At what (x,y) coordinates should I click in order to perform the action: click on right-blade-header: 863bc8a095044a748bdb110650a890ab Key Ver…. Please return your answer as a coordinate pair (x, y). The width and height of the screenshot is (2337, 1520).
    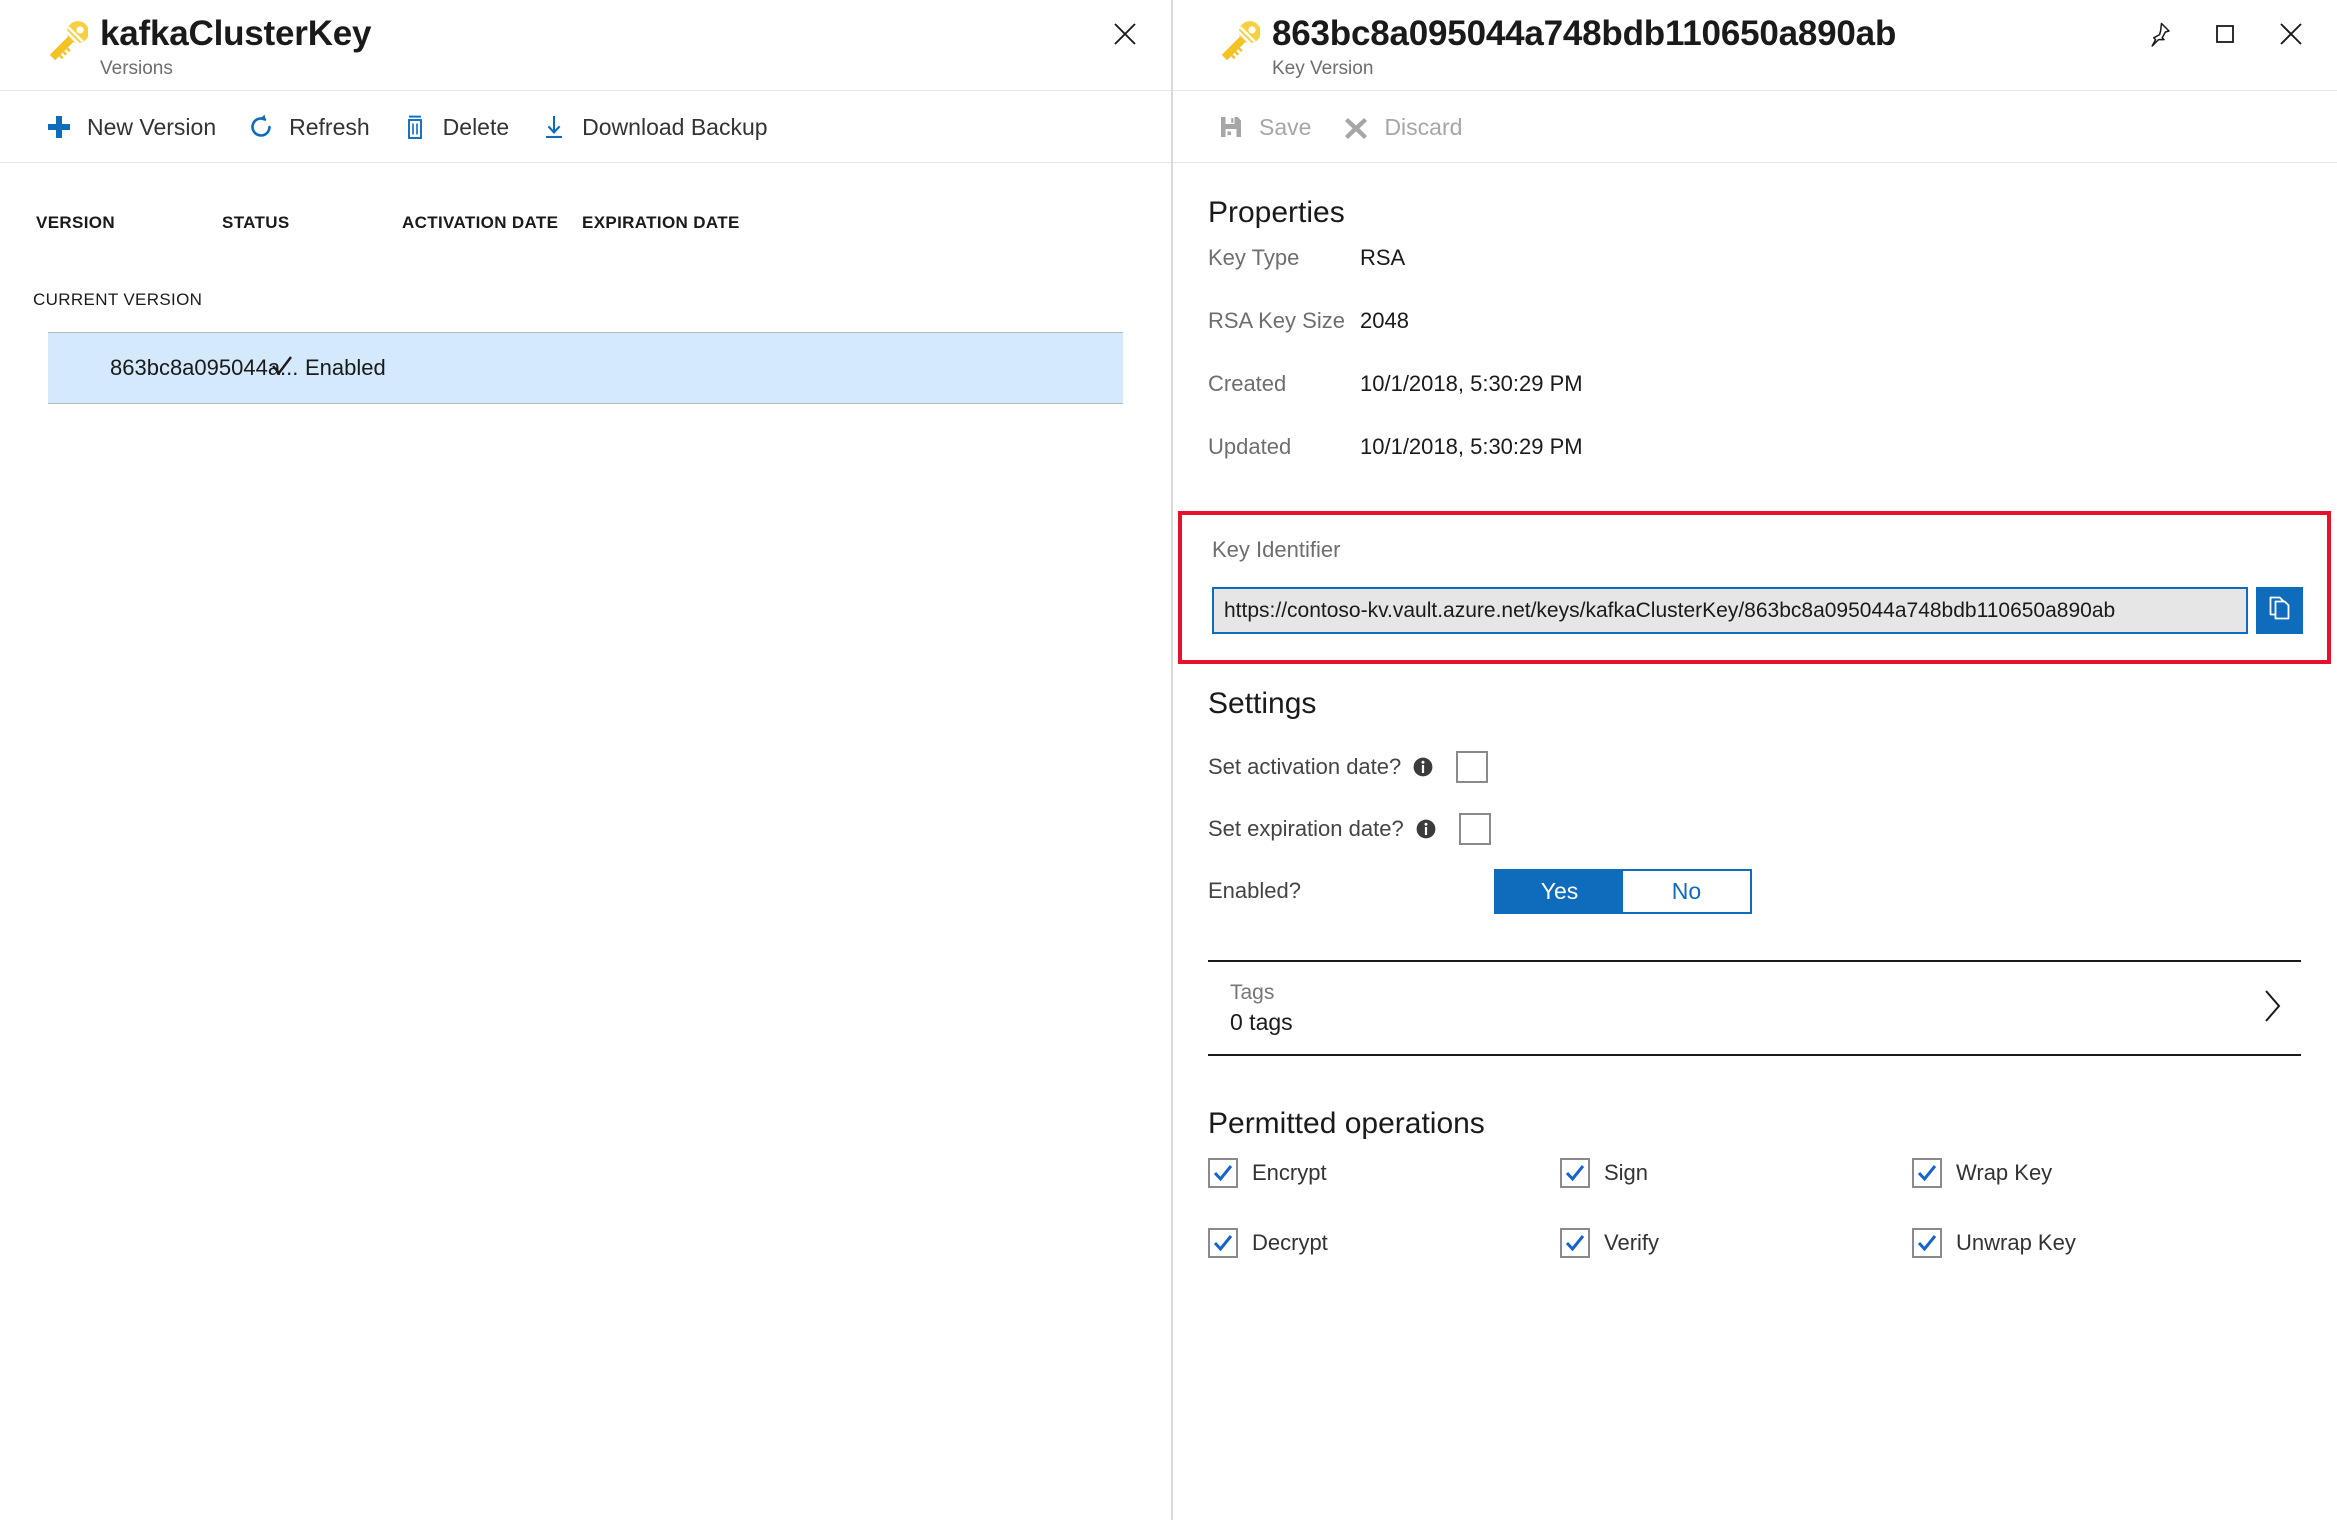
    Looking at the image, I should click on (1754, 45).